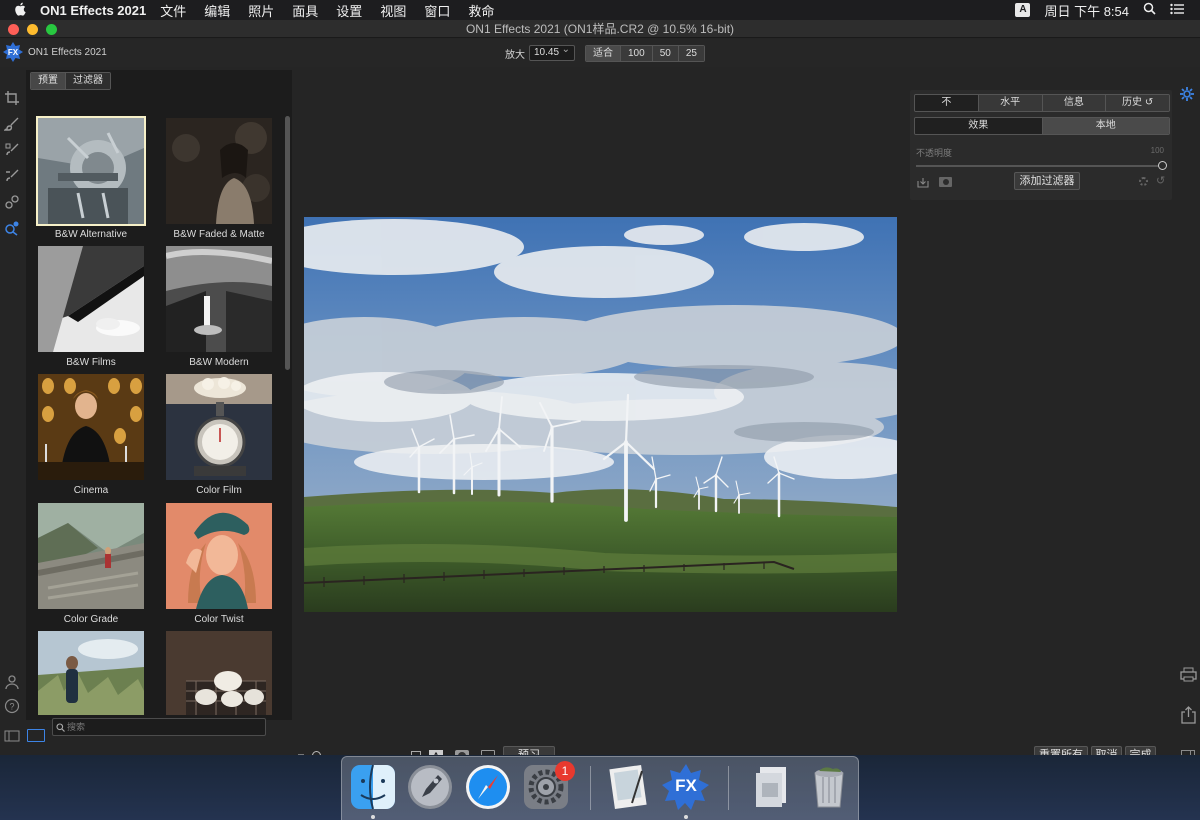 Image resolution: width=1200 pixels, height=820 pixels. I want to click on preset-label: B&W Alternative, so click(91, 234).